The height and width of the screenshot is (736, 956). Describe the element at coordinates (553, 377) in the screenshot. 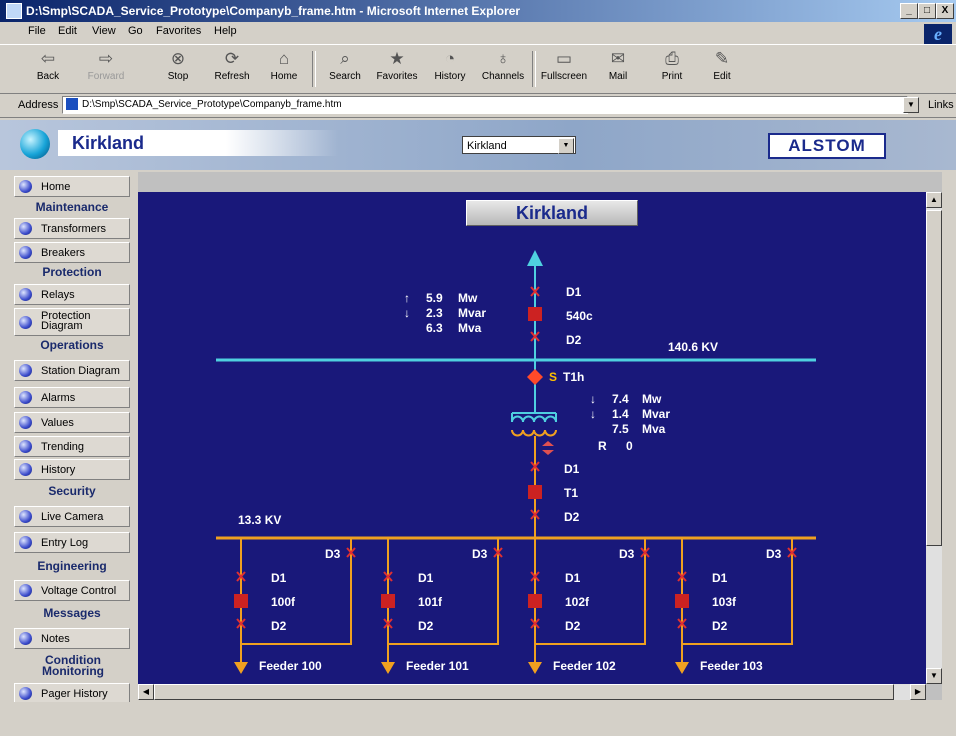

I see `transformer-status-label: S` at that location.